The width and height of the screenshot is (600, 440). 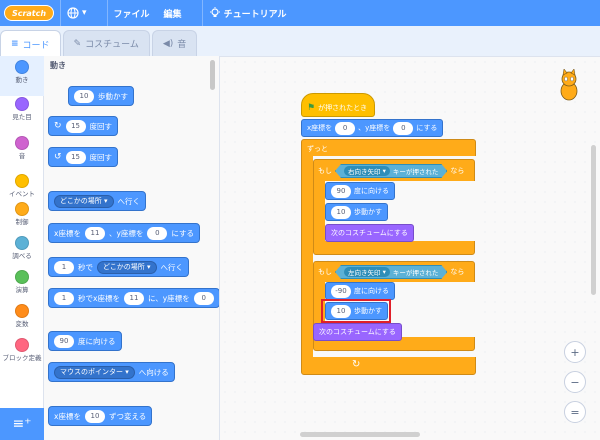 What do you see at coordinates (77, 13) in the screenshot?
I see `language-menu: ▾` at bounding box center [77, 13].